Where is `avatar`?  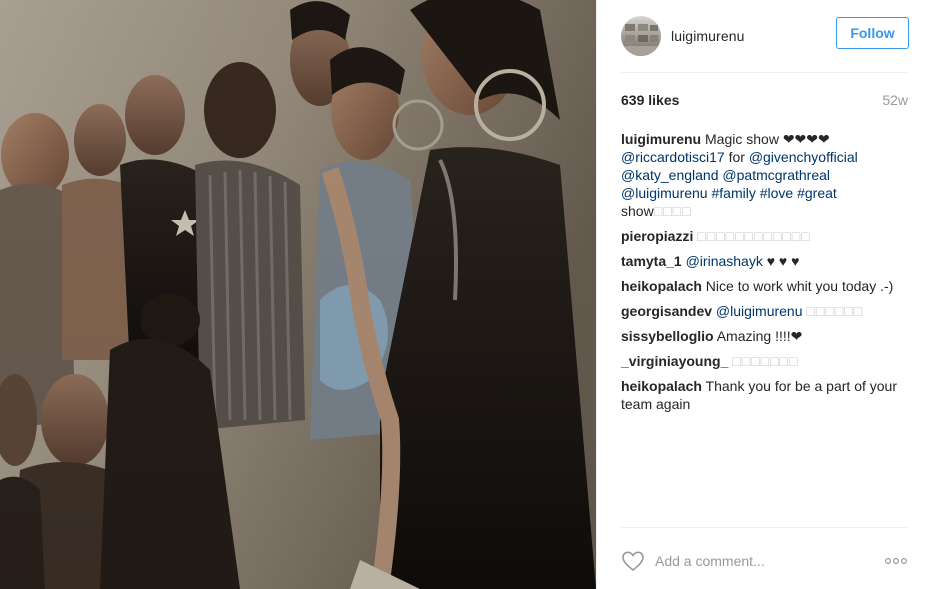
avatar is located at coordinates (641, 36).